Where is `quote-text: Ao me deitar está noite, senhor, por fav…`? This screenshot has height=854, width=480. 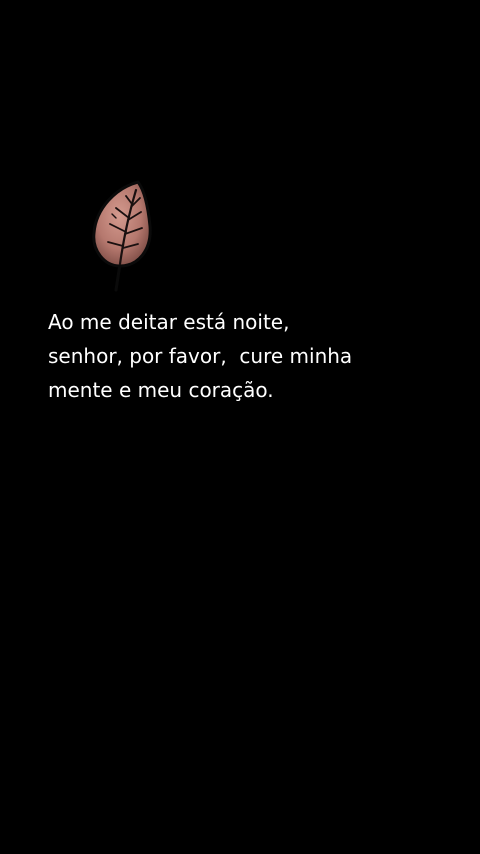 quote-text: Ao me deitar está noite, senhor, por fav… is located at coordinates (248, 356).